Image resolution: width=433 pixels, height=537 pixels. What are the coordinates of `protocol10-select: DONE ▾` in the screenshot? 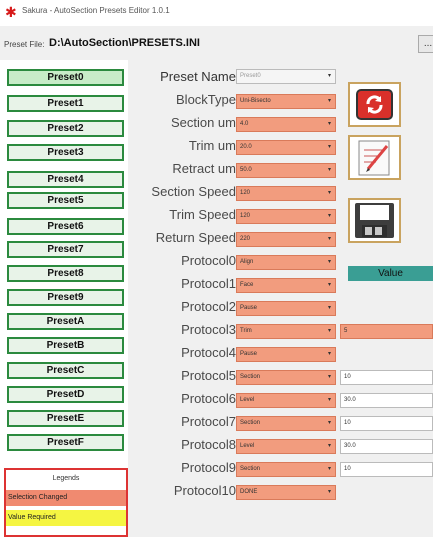 It's located at (286, 492).